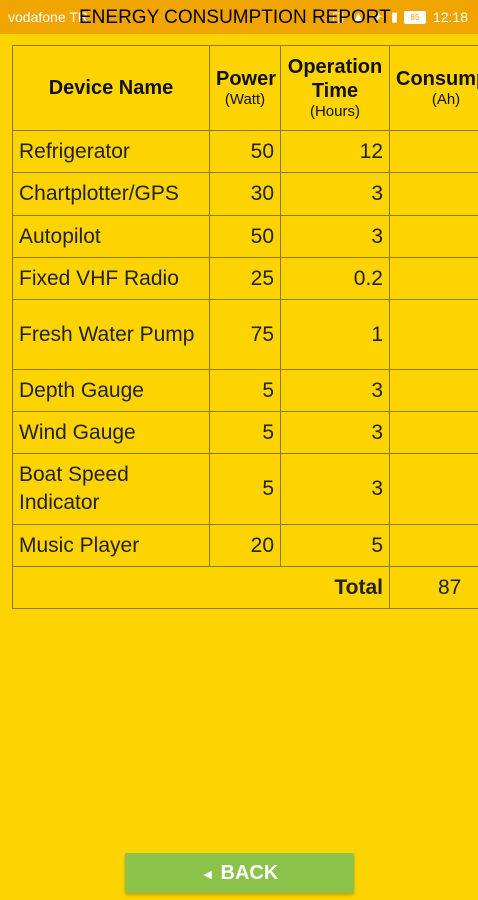 The width and height of the screenshot is (478, 900). I want to click on power-cell: 30, so click(245, 194).